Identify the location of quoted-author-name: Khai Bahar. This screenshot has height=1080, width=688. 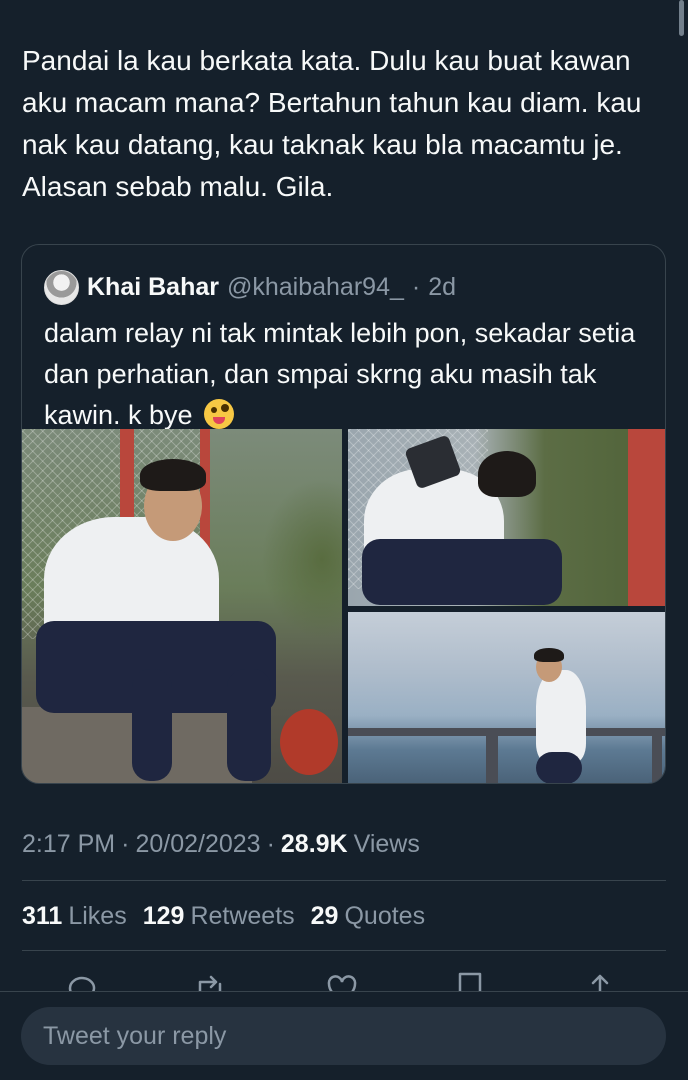
(153, 287).